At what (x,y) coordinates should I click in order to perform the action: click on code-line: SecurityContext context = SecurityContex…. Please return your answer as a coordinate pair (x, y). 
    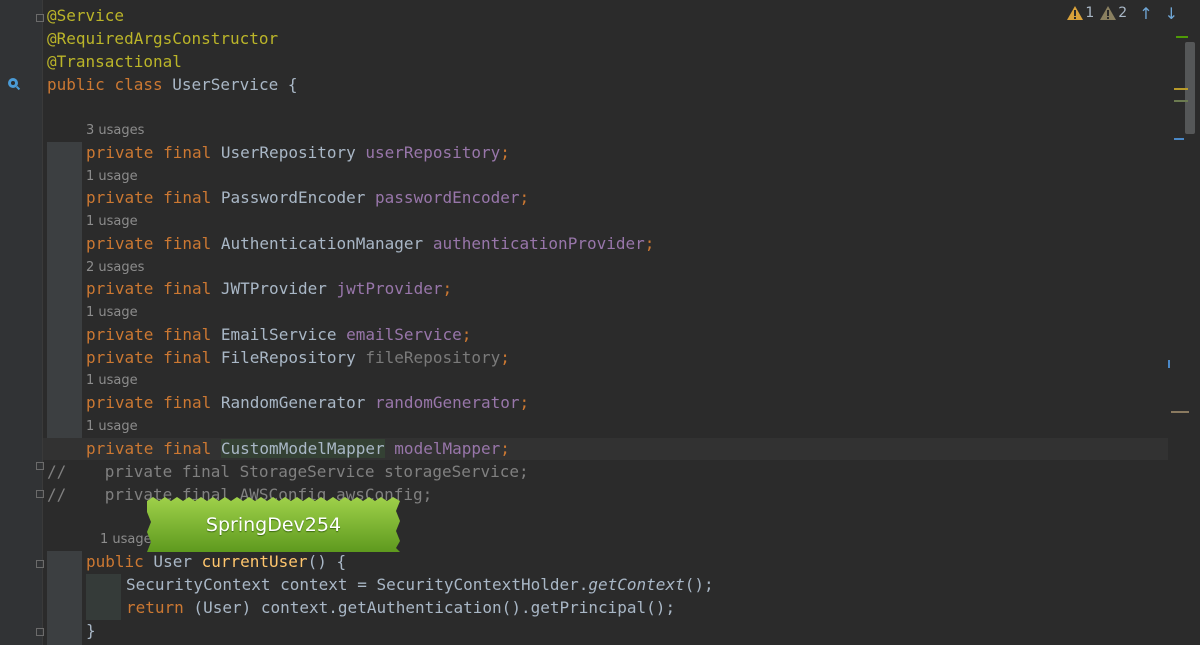
    Looking at the image, I should click on (420, 585).